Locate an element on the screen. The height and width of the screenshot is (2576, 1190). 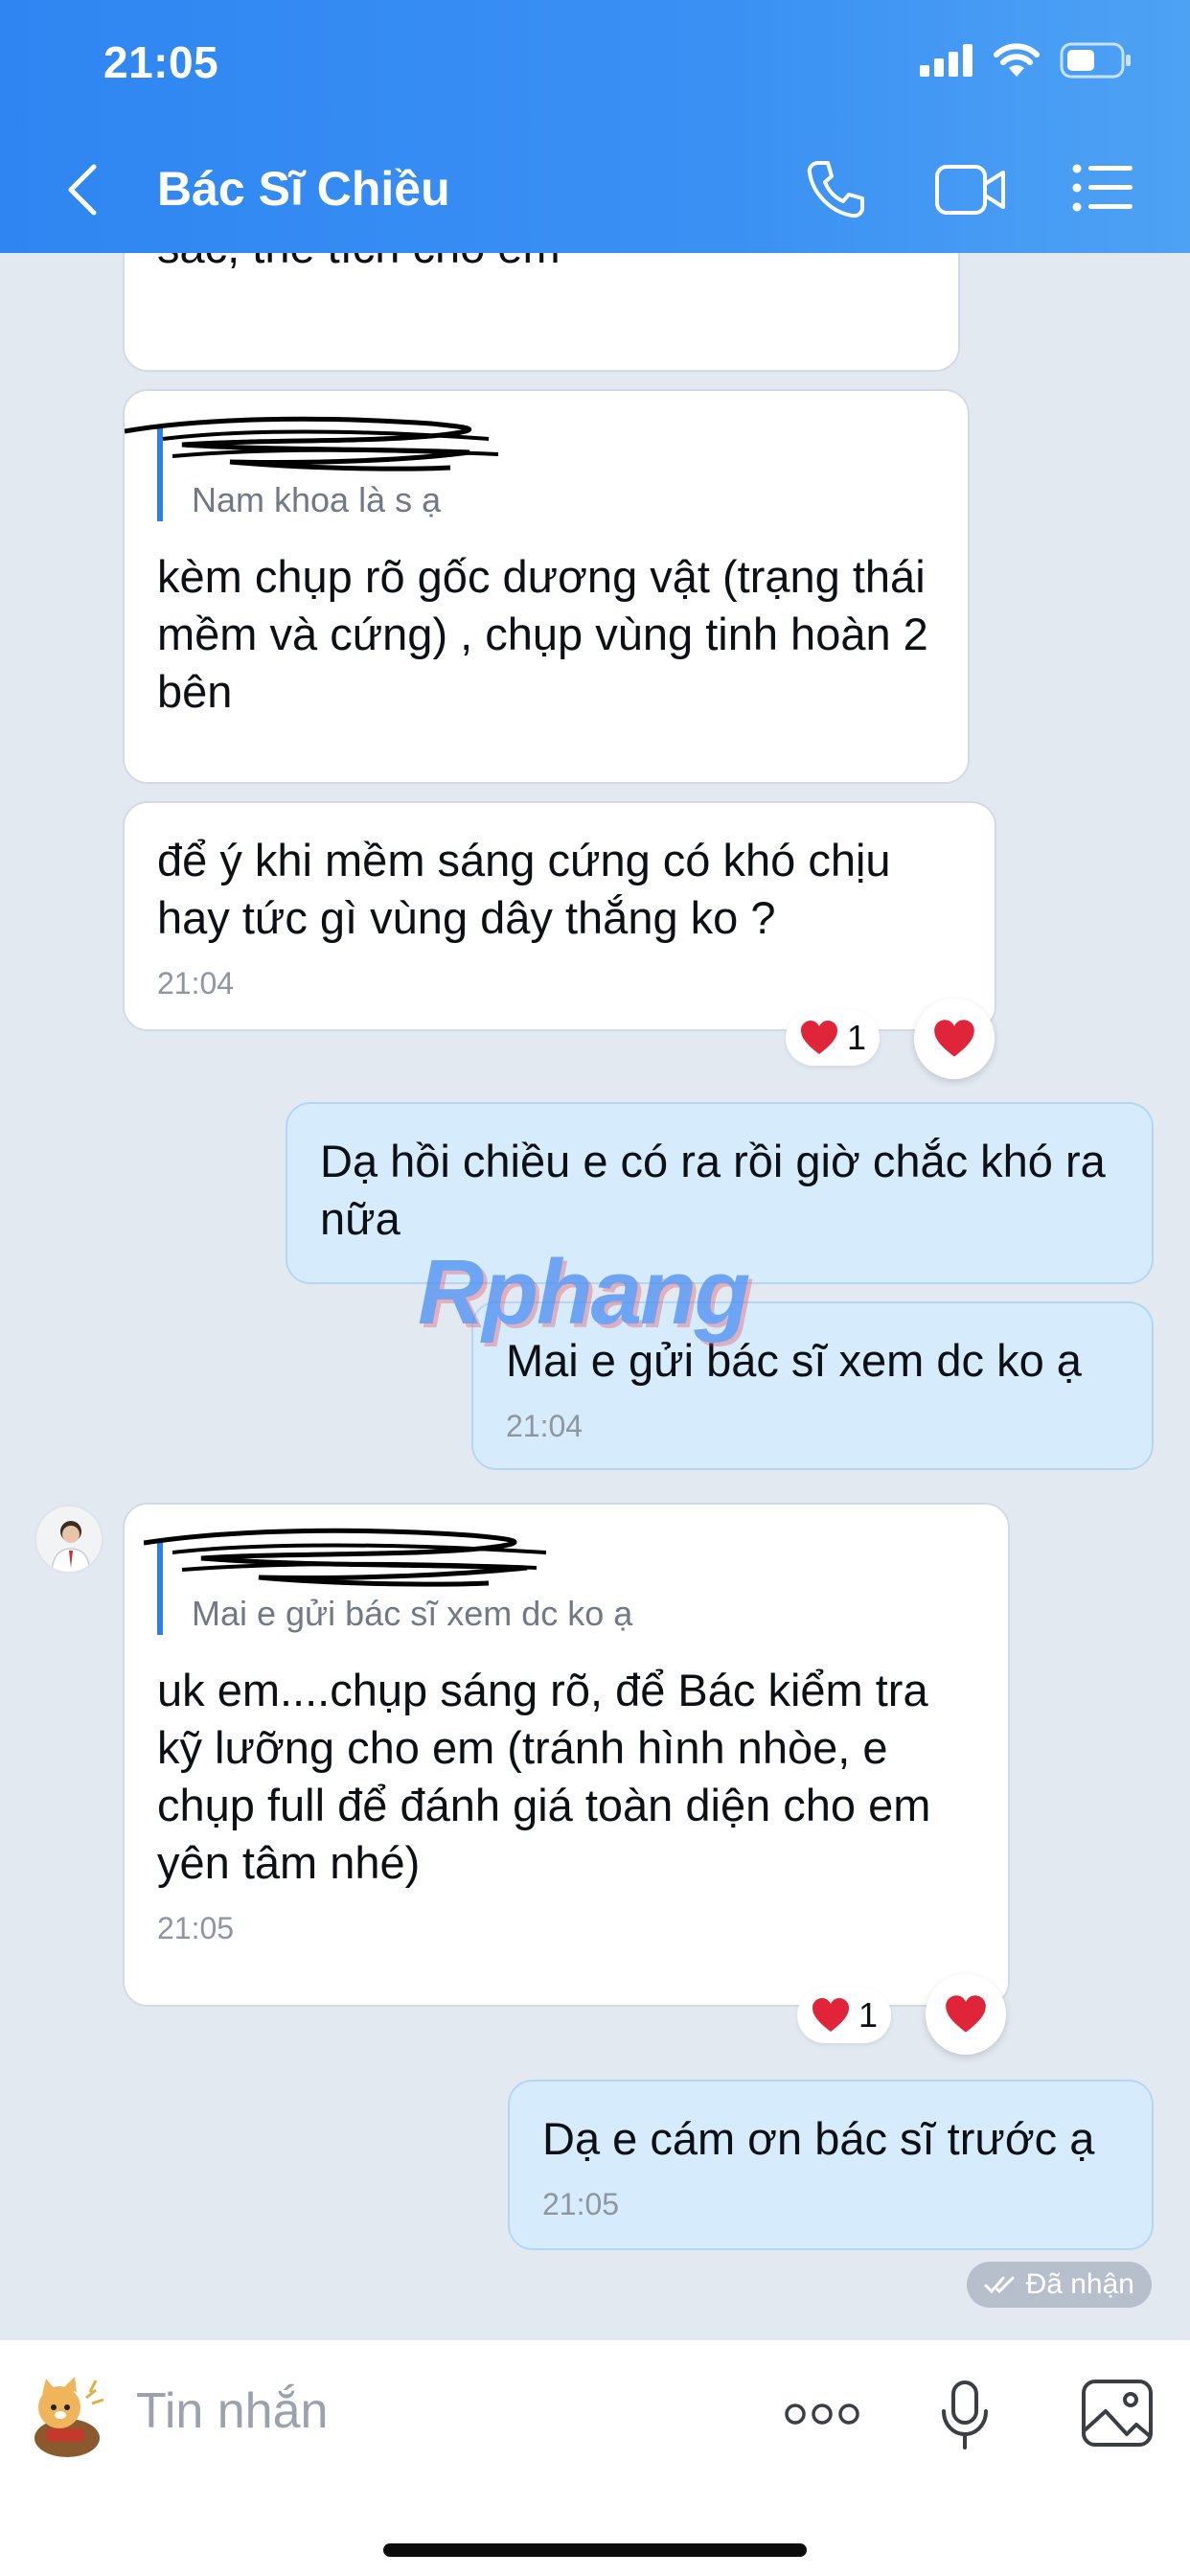
image-icon is located at coordinates (1118, 2413).